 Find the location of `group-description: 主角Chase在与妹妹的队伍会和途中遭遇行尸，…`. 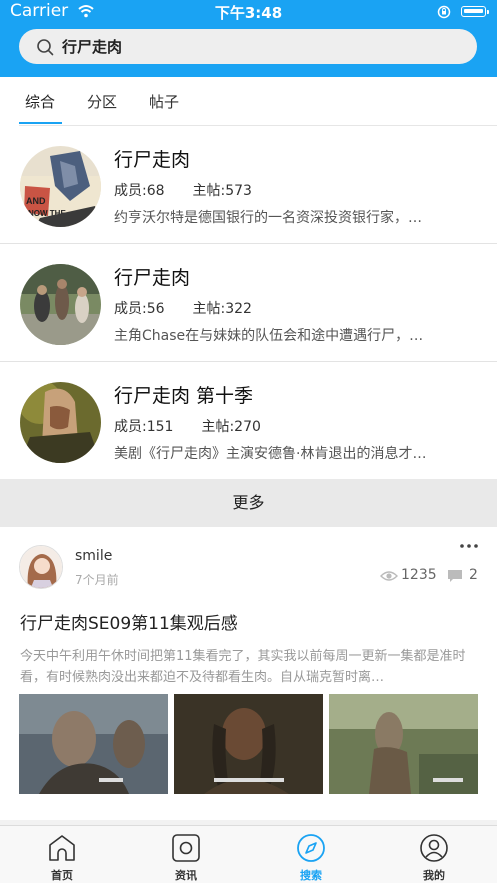

group-description: 主角Chase在与妹妹的队伍会和途中遭遇行尸，… is located at coordinates (269, 336).